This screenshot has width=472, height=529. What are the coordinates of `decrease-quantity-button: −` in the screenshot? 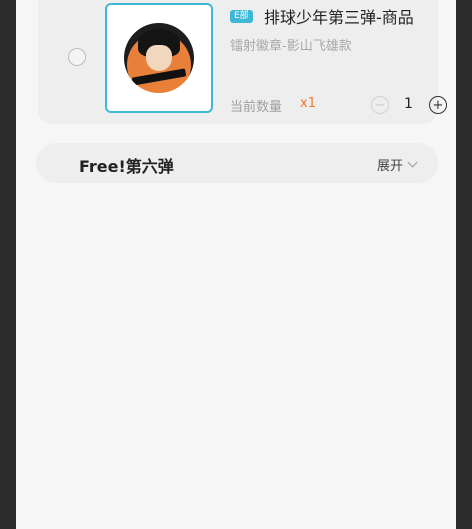 It's located at (380, 105).